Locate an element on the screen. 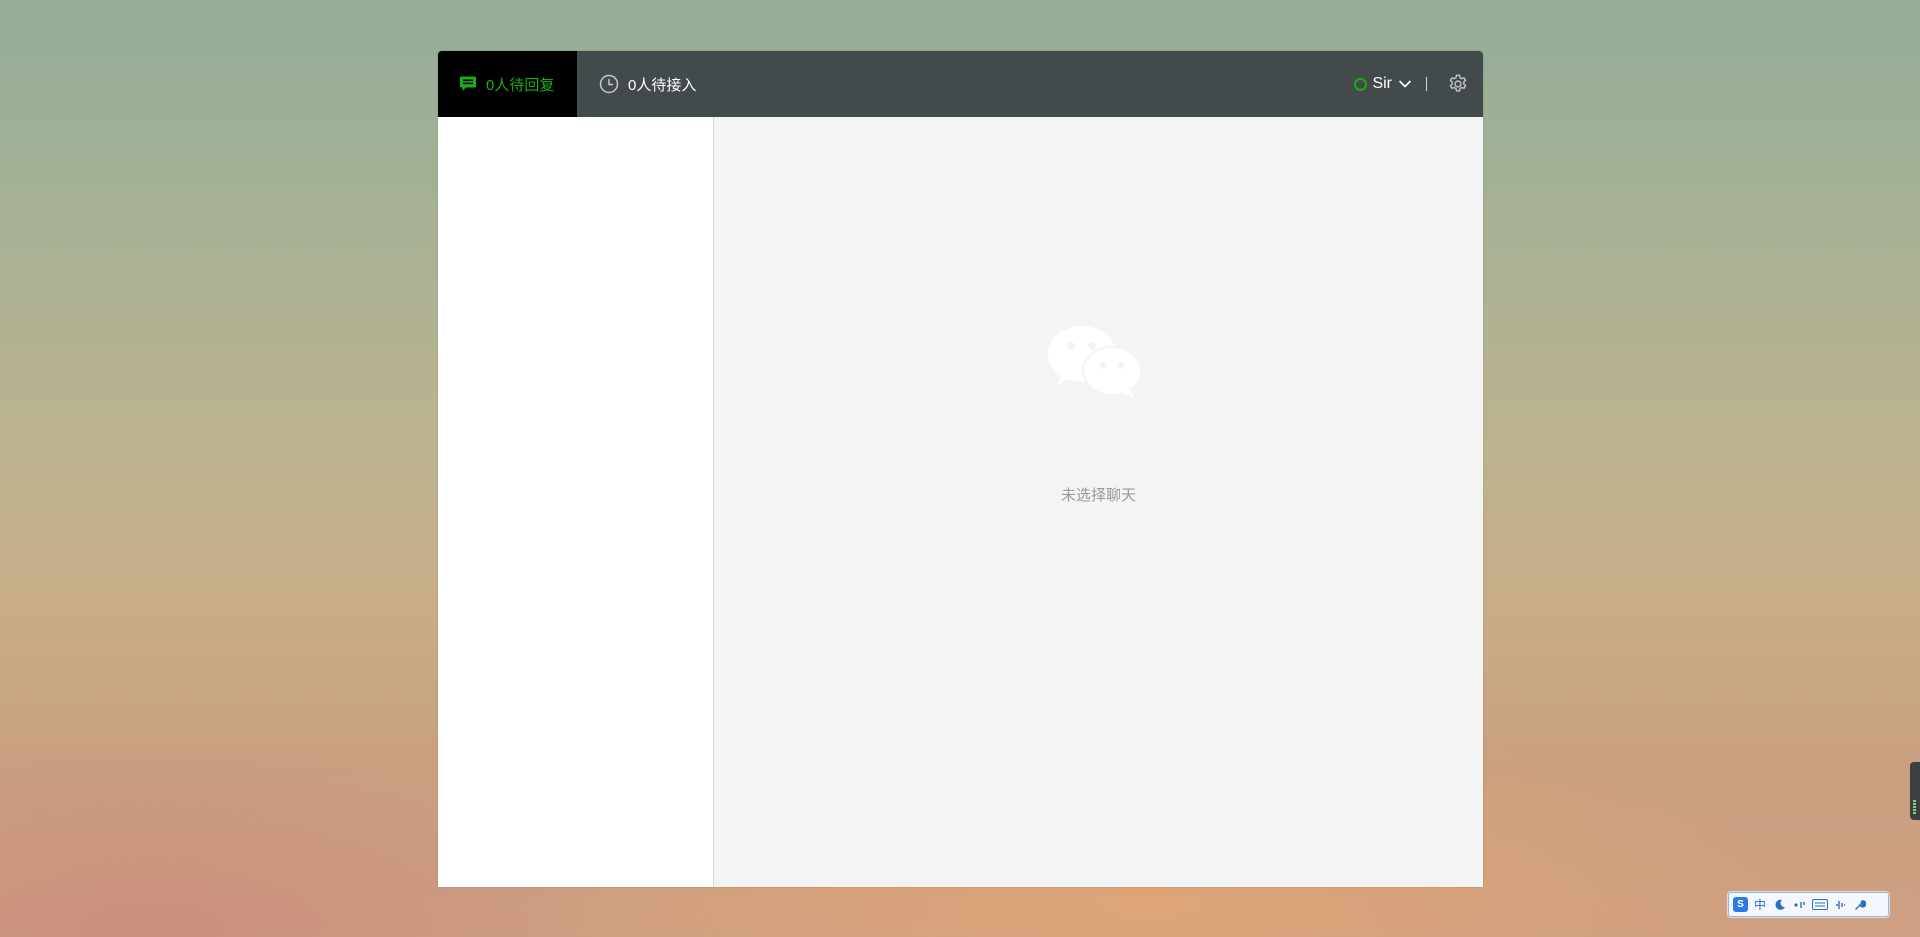 The image size is (1920, 937). tab-pending-access-label: 0人待接入 is located at coordinates (662, 85).